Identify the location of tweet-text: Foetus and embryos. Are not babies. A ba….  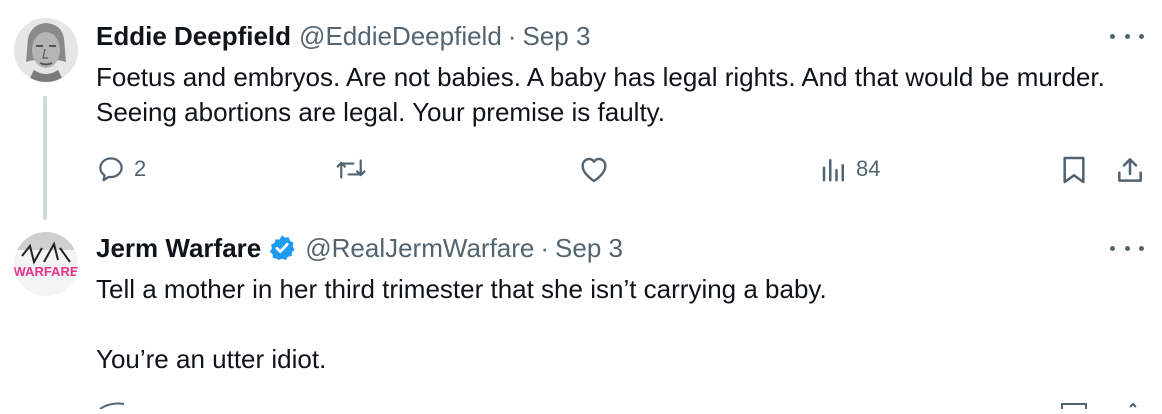
(600, 94).